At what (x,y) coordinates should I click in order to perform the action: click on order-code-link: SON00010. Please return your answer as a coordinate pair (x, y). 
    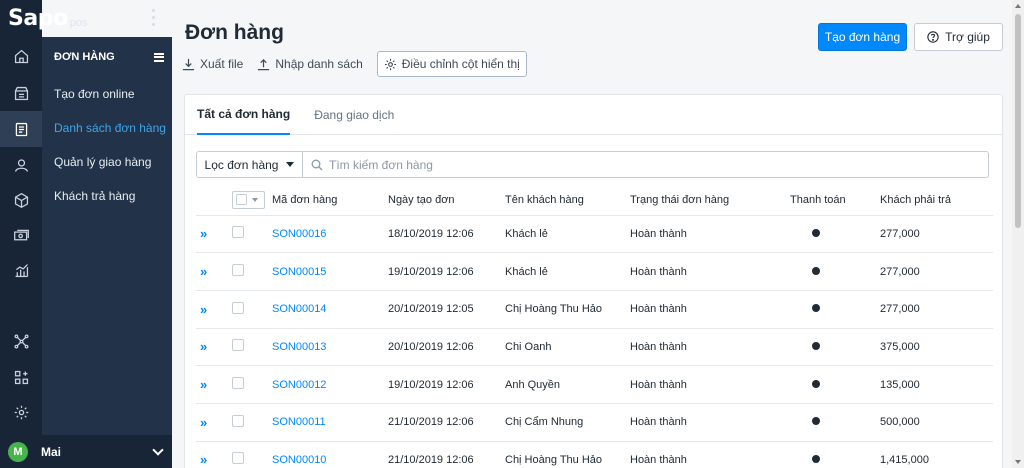
    Looking at the image, I should click on (299, 460).